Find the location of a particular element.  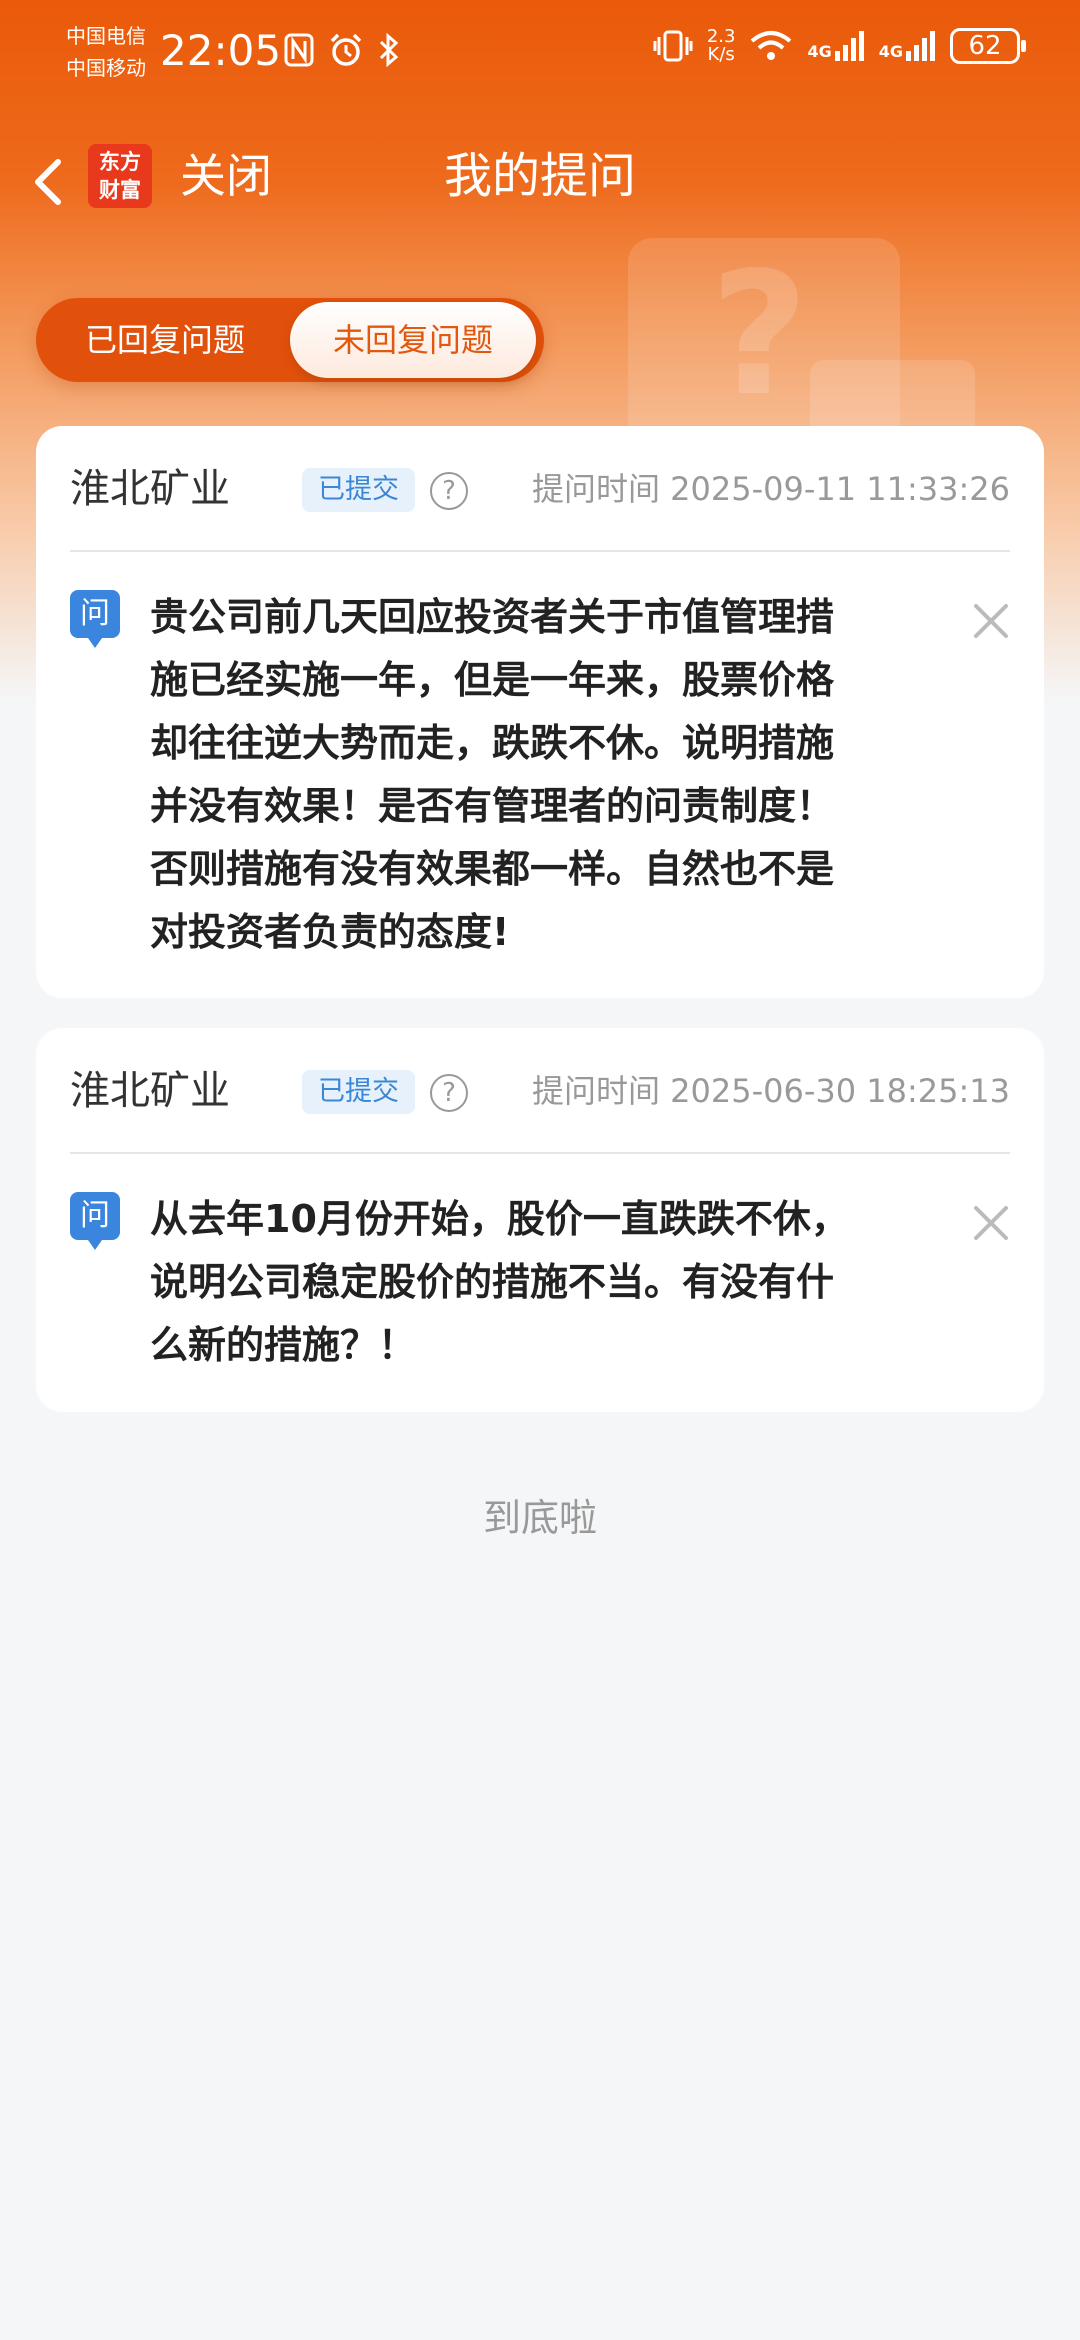

signal-bars-2-icon is located at coordinates (920, 46).